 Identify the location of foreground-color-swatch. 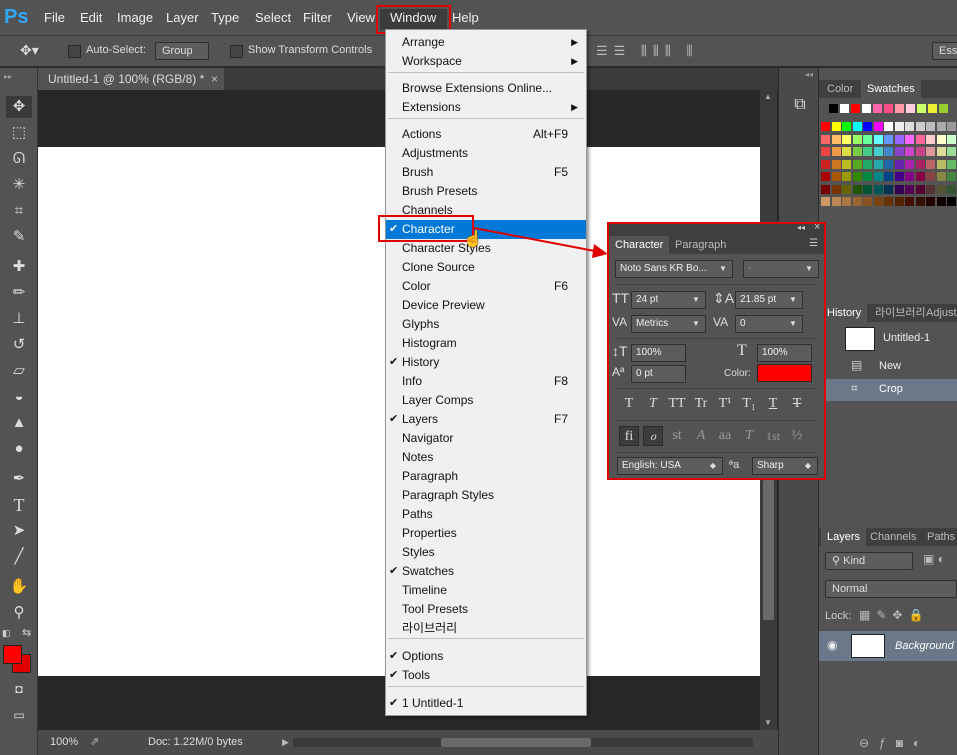
(12, 654).